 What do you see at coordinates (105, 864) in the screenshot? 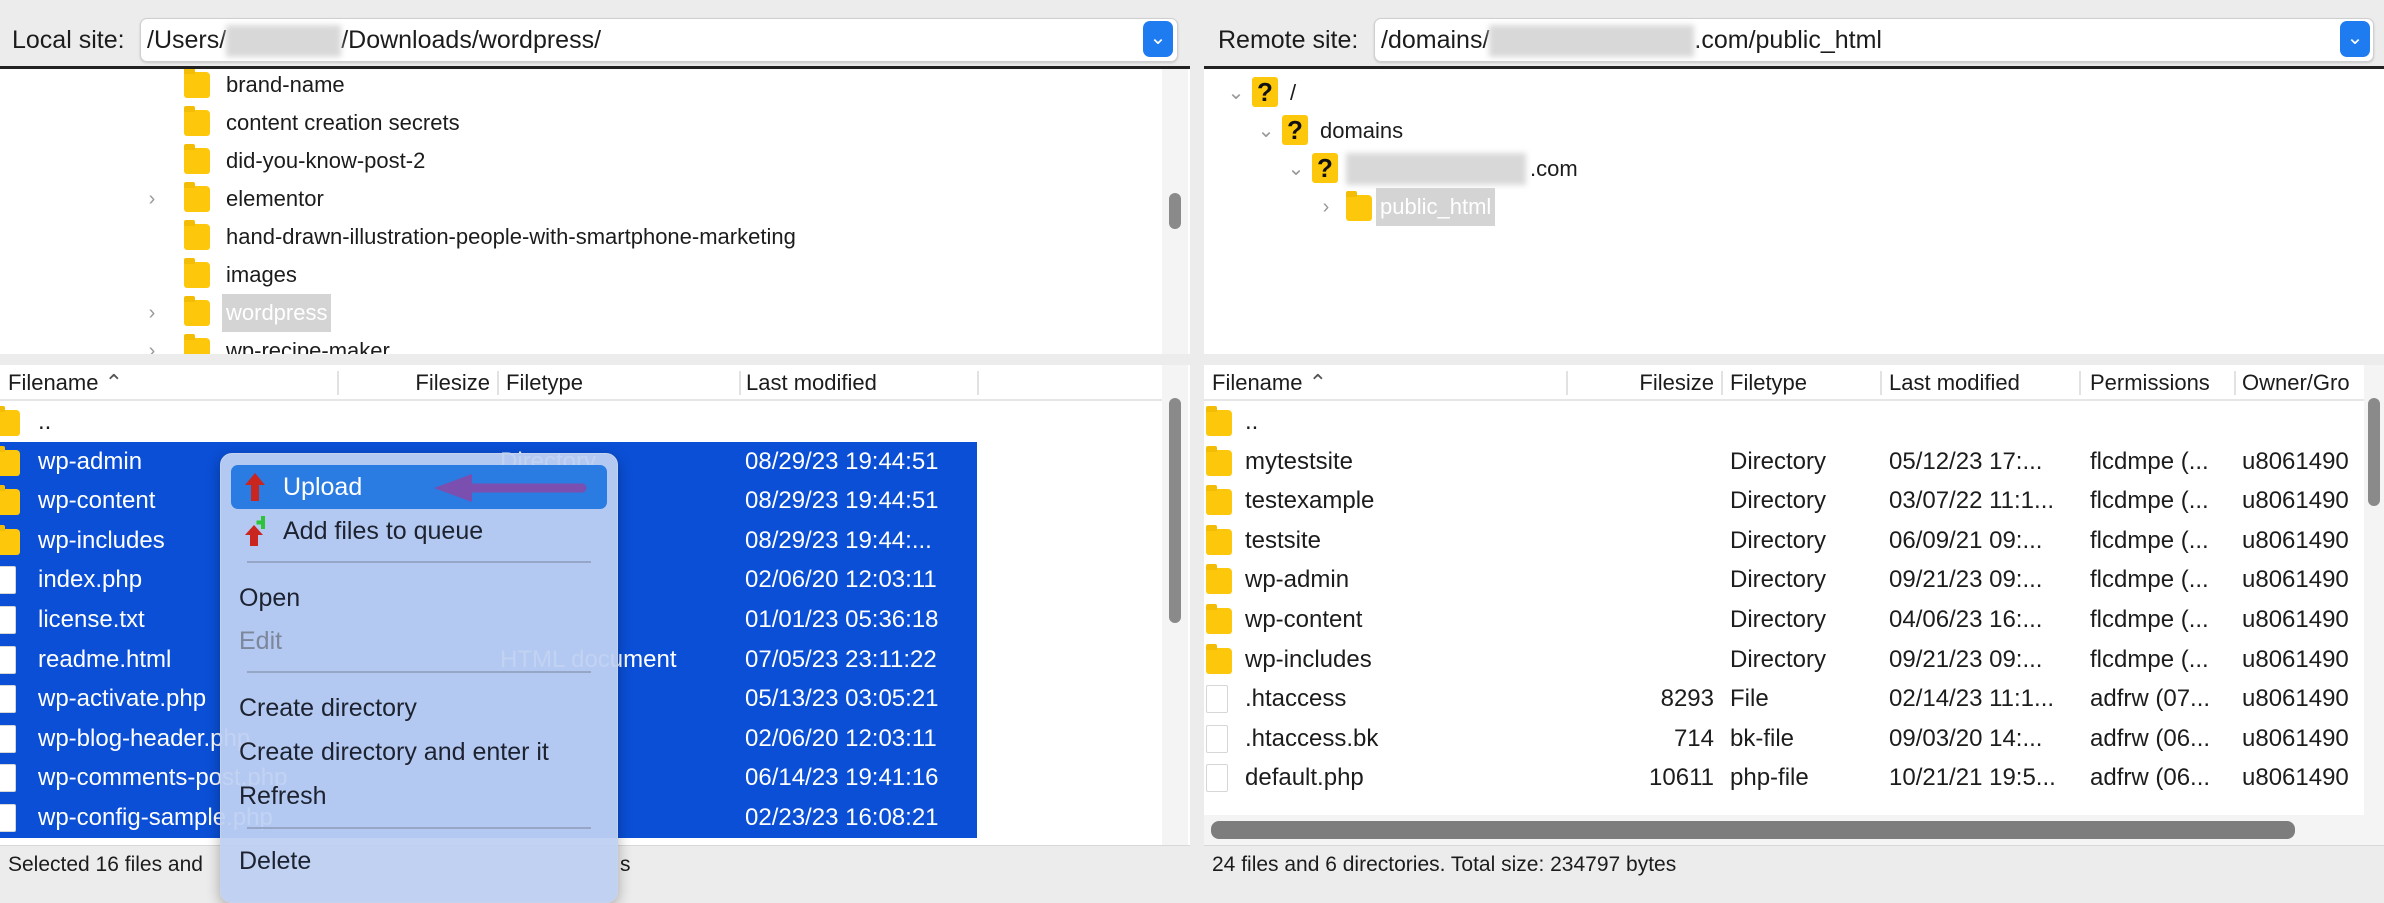
I see `status-text: Selected 16 files and` at bounding box center [105, 864].